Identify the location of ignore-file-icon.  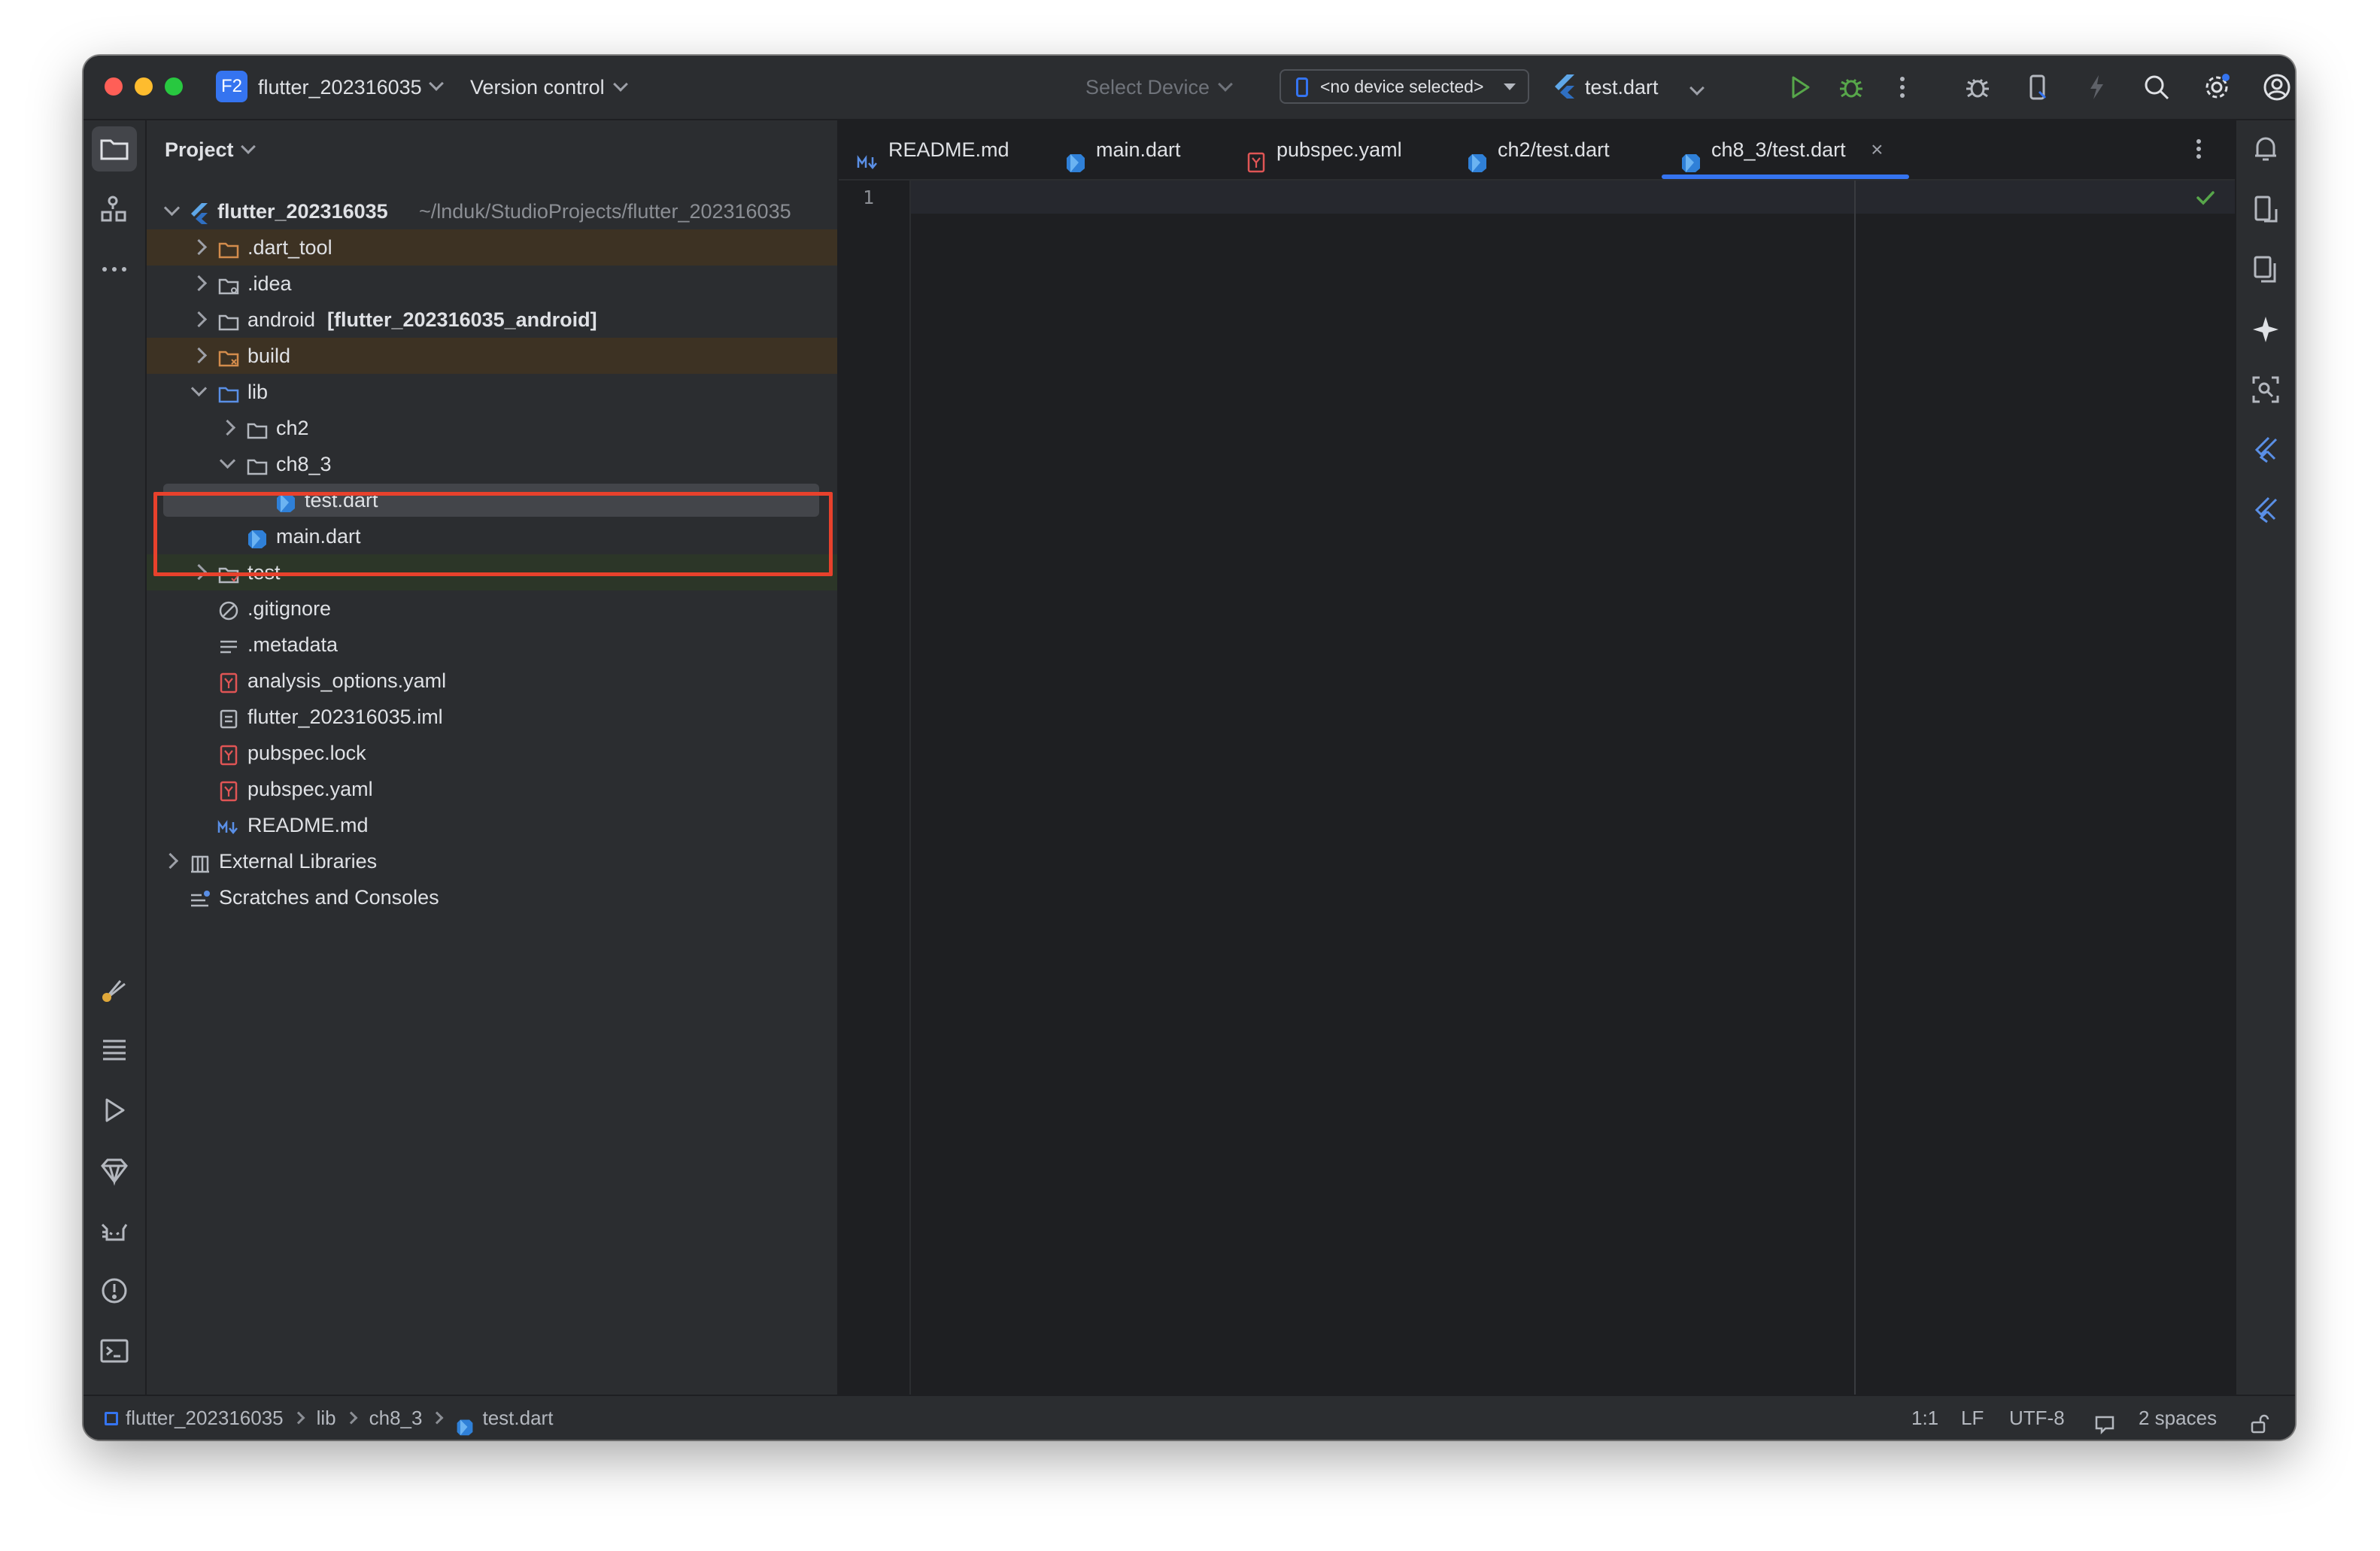
(228, 609).